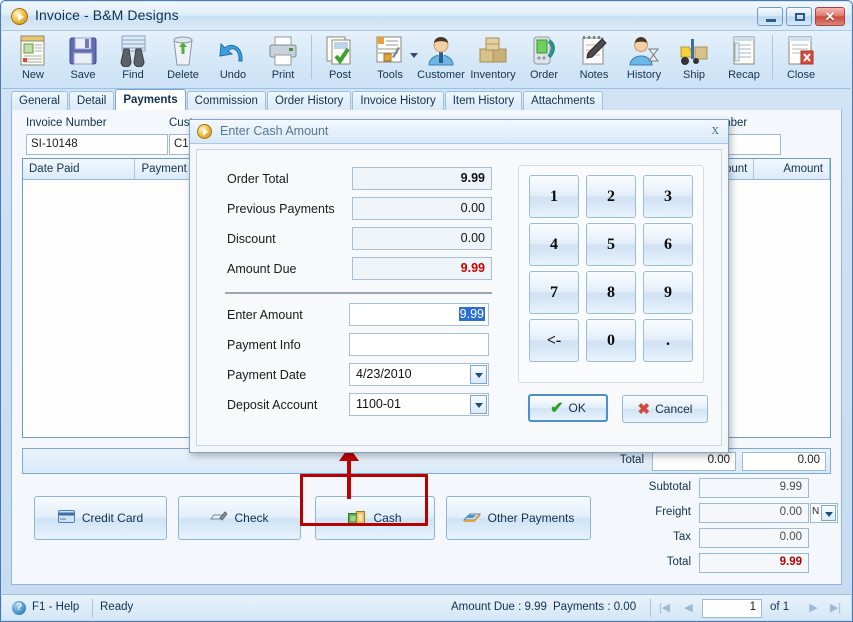  I want to click on toolbar-button-tools: Tools, so click(391, 59).